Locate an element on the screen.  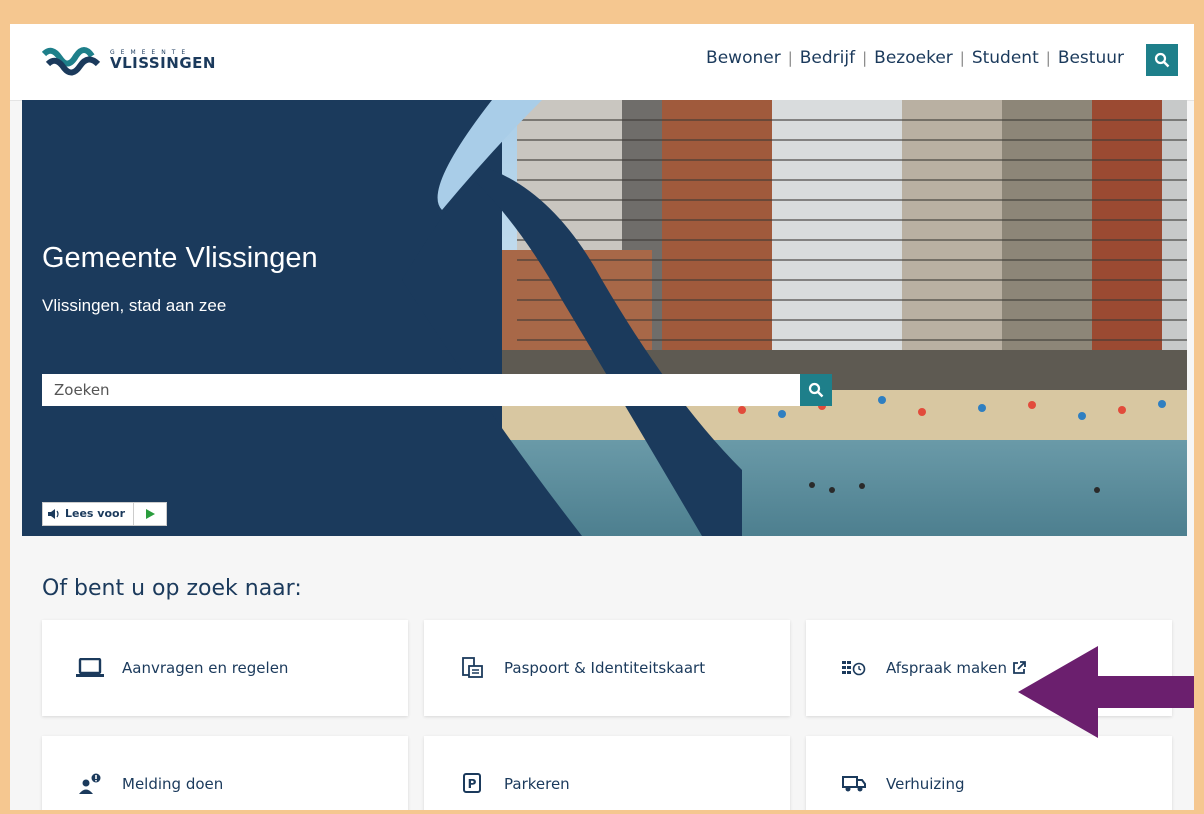
card-label: Melding doen is located at coordinates (173, 784).